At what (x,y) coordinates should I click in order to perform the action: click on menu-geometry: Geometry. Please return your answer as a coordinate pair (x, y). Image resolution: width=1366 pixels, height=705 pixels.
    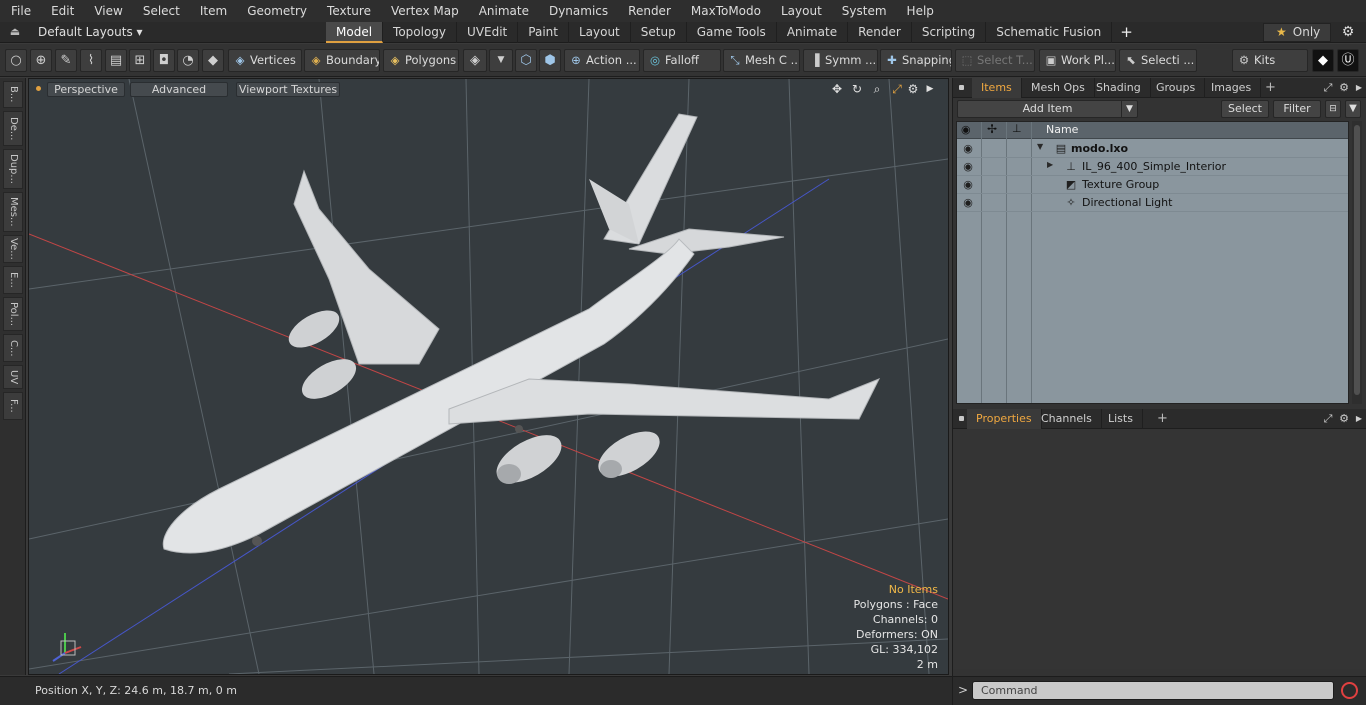
    Looking at the image, I should click on (277, 11).